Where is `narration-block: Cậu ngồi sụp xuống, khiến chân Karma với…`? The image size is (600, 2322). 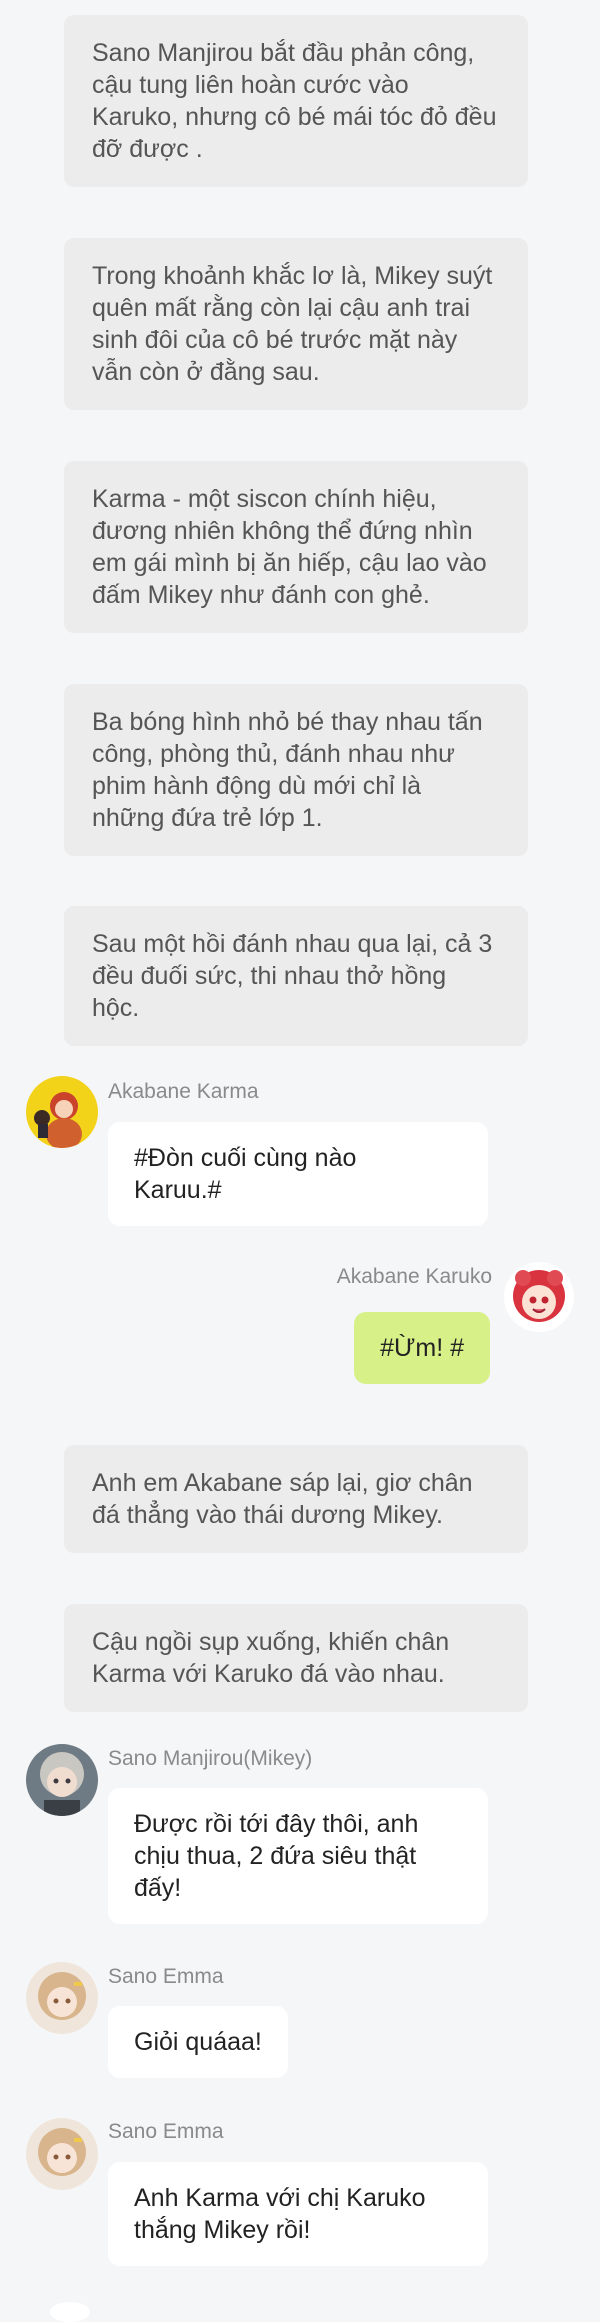 narration-block: Cậu ngồi sụp xuống, khiến chân Karma với… is located at coordinates (296, 1658).